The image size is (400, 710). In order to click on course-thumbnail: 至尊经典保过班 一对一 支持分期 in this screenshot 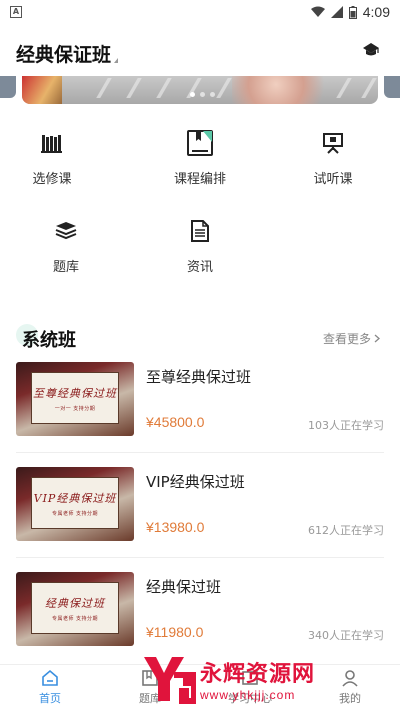, I will do `click(75, 399)`.